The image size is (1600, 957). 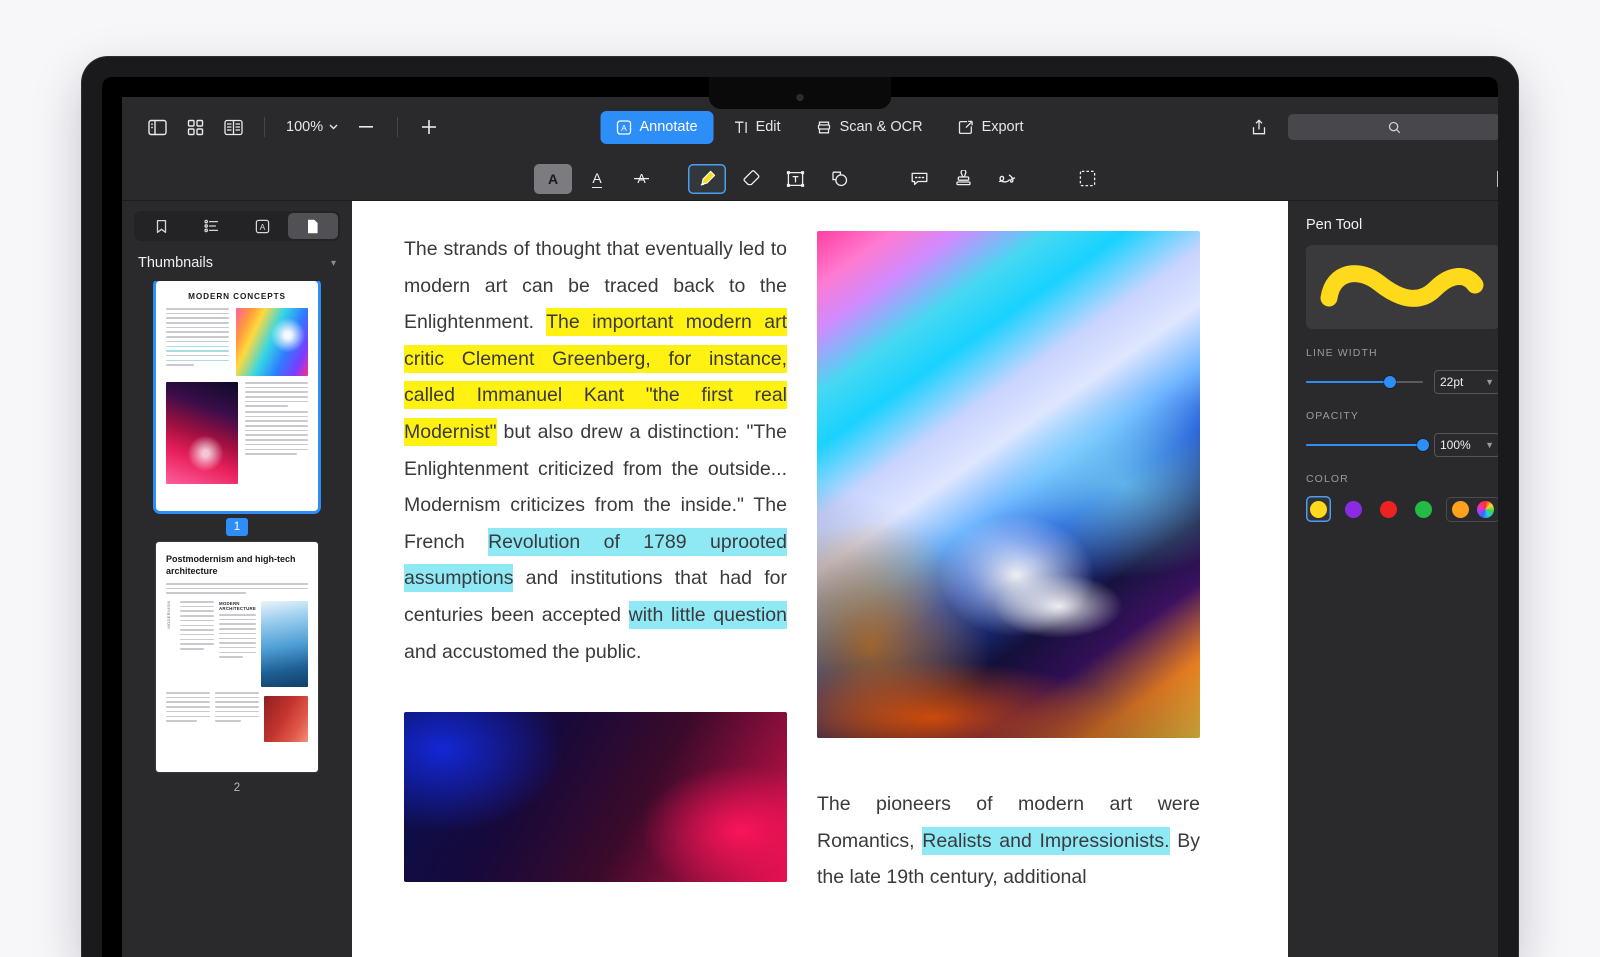 I want to click on color-wheel-picker, so click(x=1485, y=509).